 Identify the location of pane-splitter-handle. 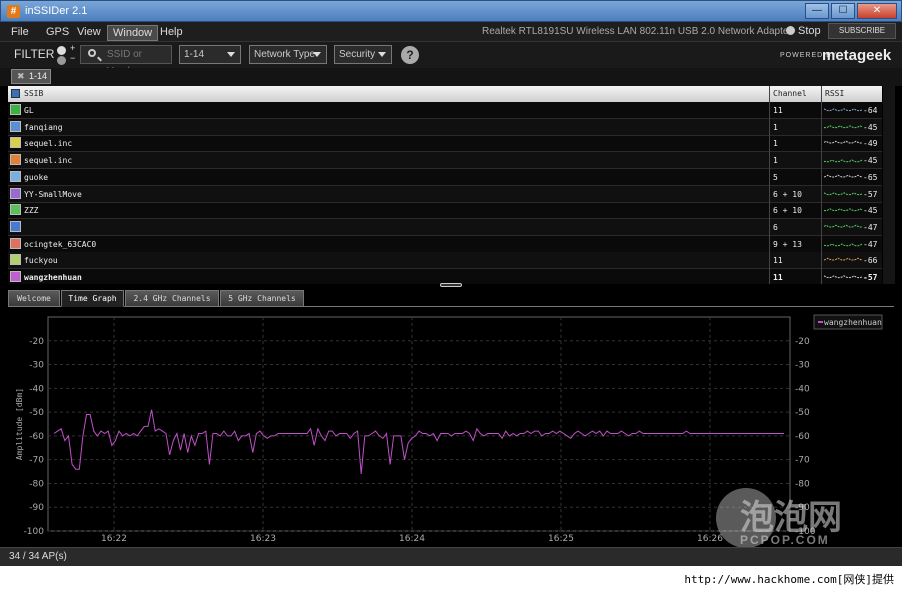
(451, 285).